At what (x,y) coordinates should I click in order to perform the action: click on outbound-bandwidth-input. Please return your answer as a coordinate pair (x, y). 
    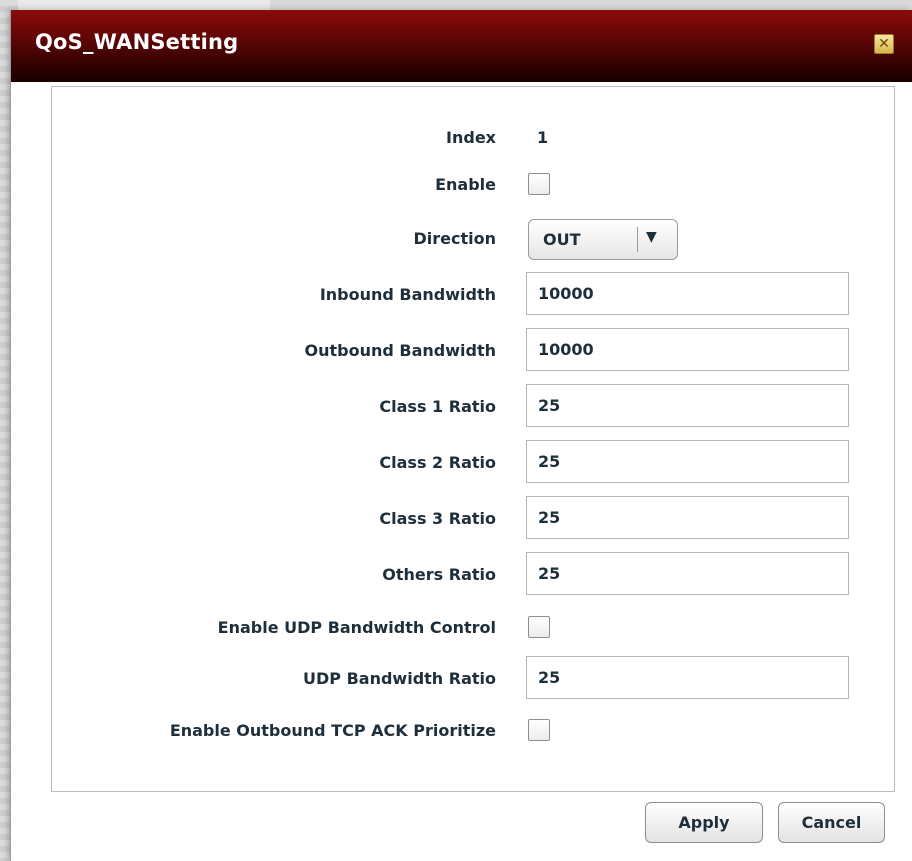
    Looking at the image, I should click on (687, 349).